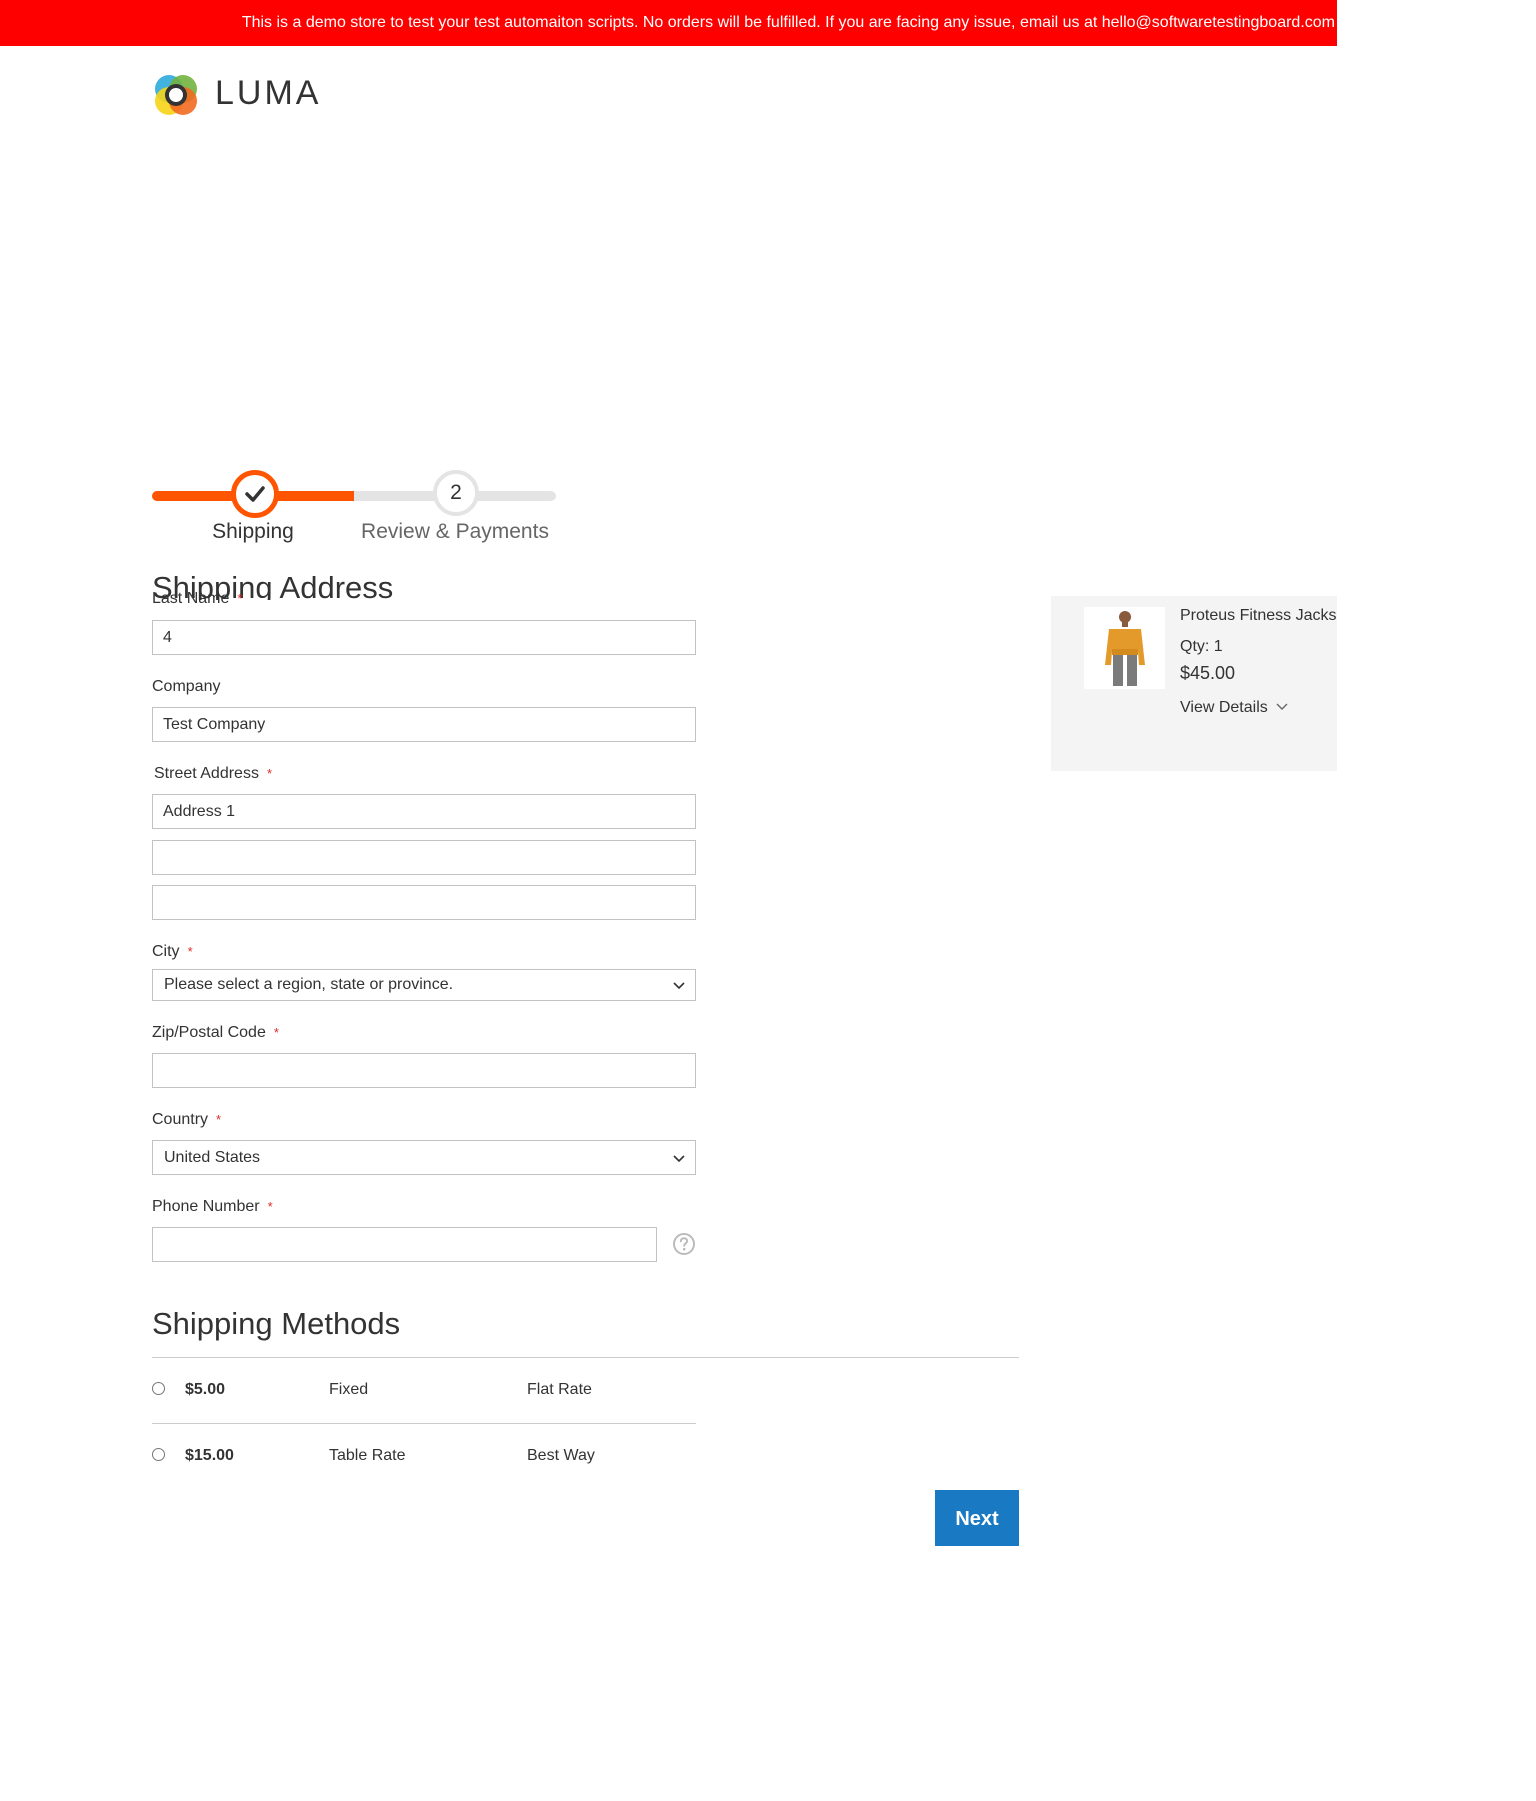 The height and width of the screenshot is (1801, 1536). What do you see at coordinates (349, 1389) in the screenshot?
I see `method-name: Fixed` at bounding box center [349, 1389].